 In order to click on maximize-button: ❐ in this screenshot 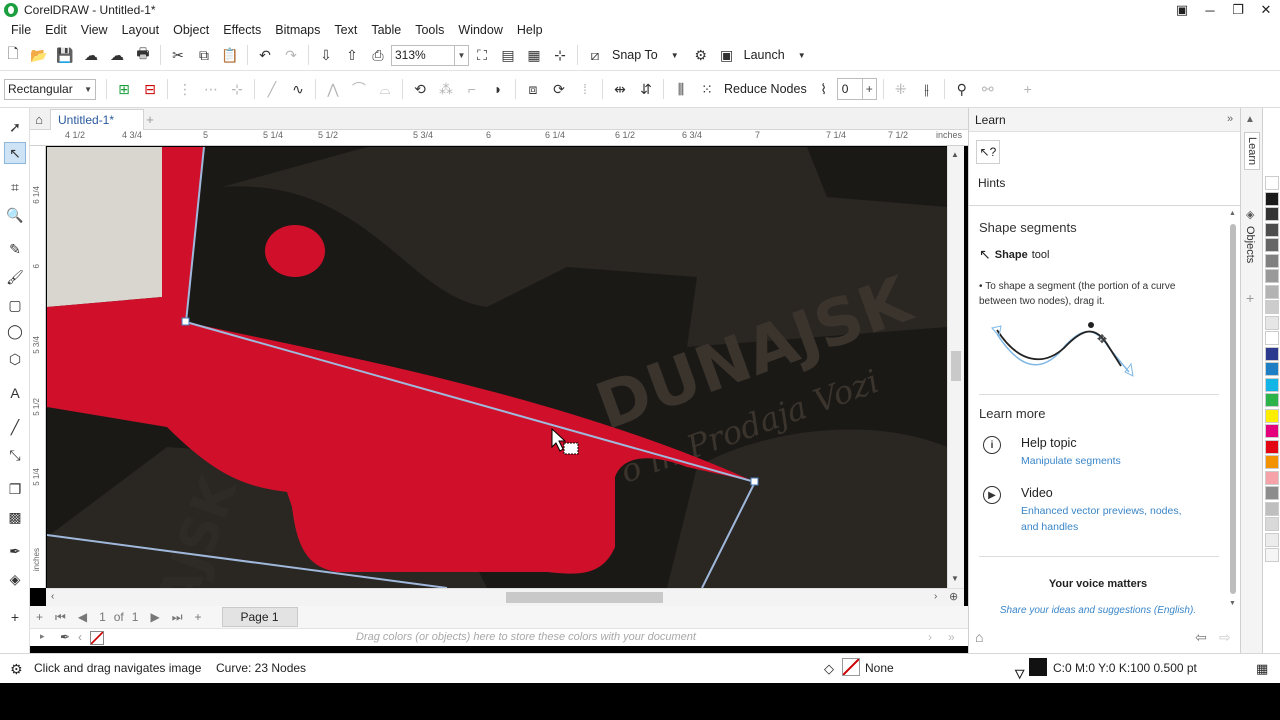, I will do `click(1238, 10)`.